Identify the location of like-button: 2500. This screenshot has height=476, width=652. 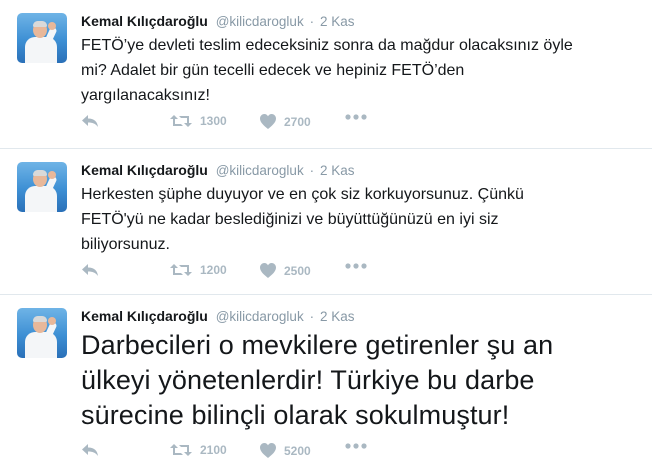
(285, 270).